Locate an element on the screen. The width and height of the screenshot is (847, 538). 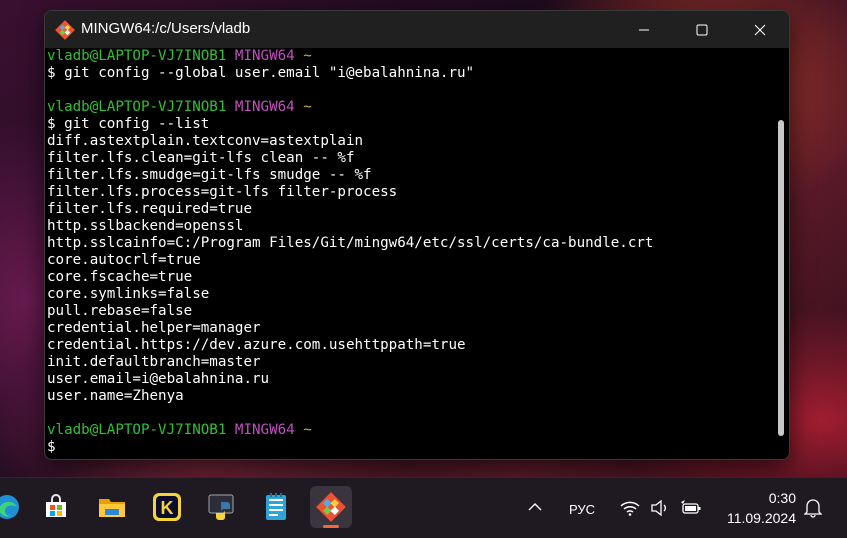
tray-battery-button is located at coordinates (691, 510).